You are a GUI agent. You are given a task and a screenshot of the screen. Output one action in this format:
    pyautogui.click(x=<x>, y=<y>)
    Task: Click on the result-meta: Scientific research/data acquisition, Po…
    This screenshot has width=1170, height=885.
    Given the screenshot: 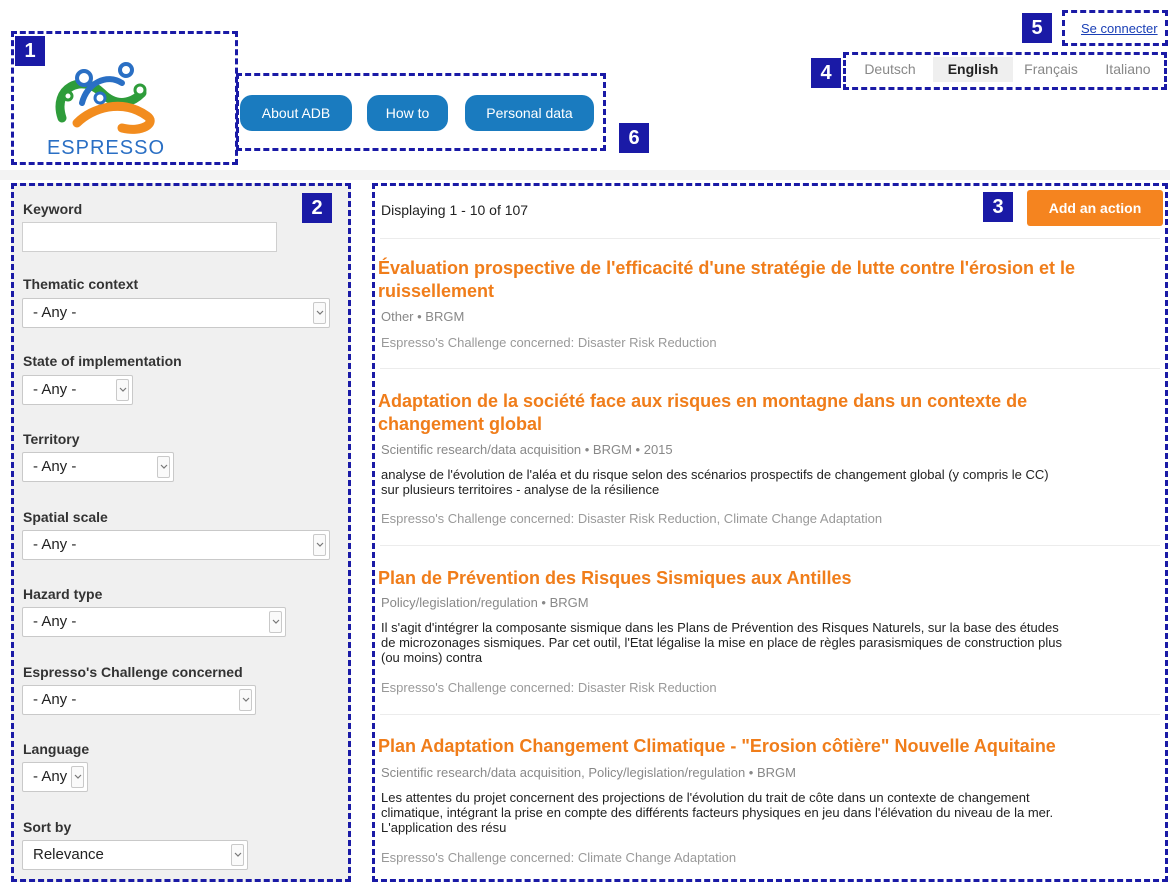 What is the action you would take?
    pyautogui.click(x=588, y=772)
    